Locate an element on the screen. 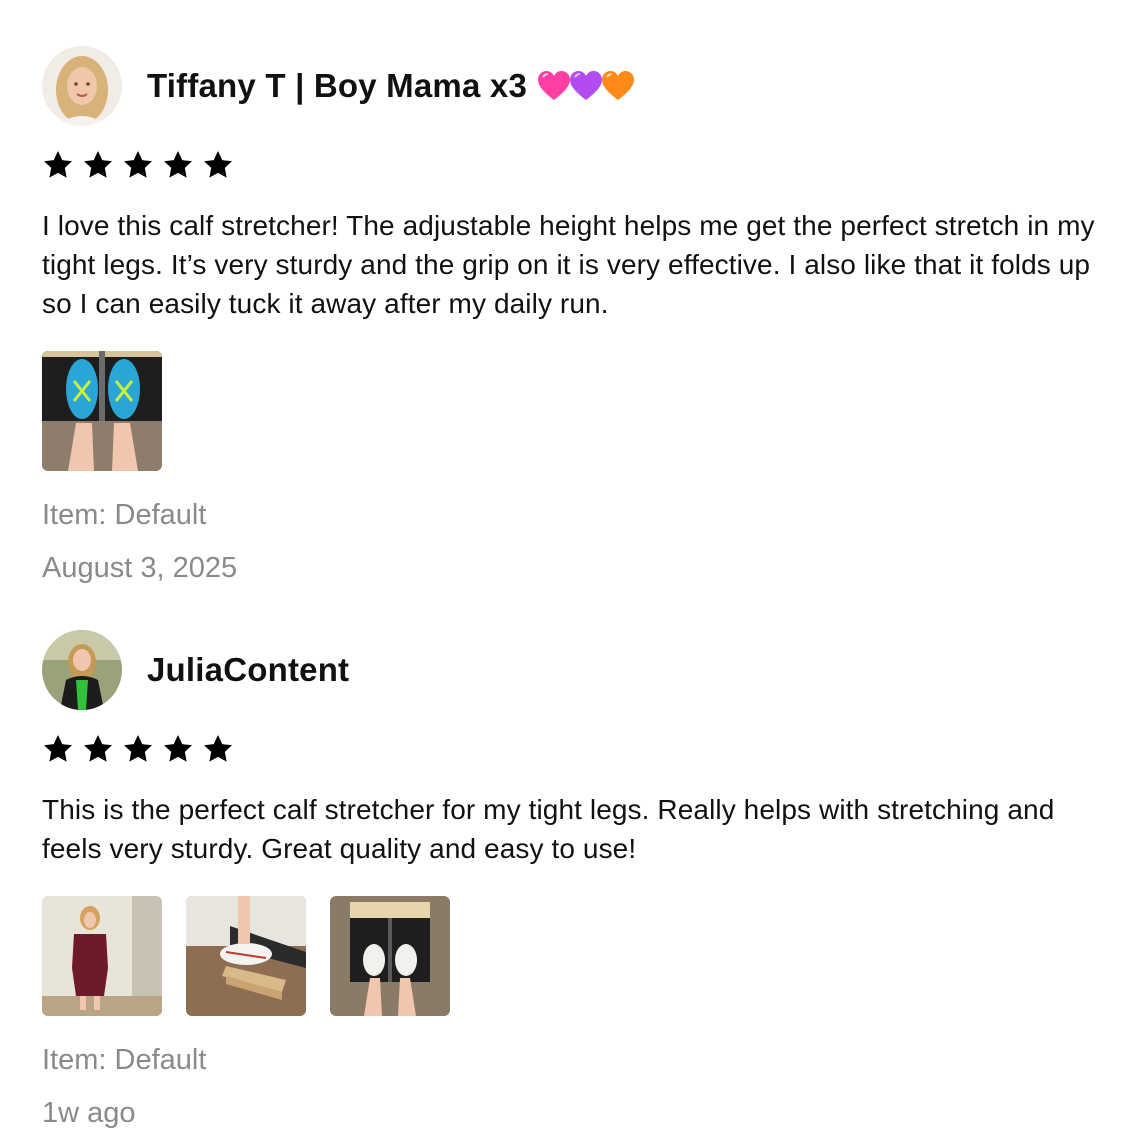 The width and height of the screenshot is (1144, 1144). reviewer-name-text: JuliaContent is located at coordinates (248, 669).